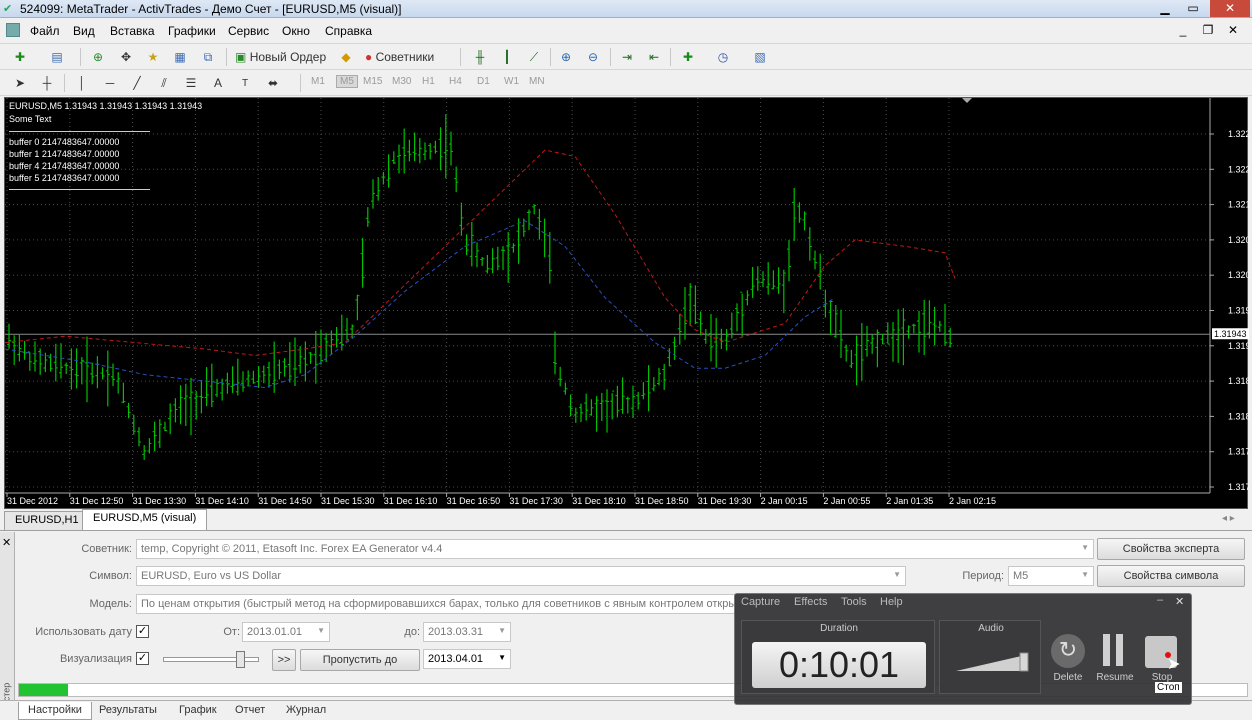 The height and width of the screenshot is (720, 1252). Describe the element at coordinates (537, 81) in the screenshot. I see `timeframe-mn: MN` at that location.